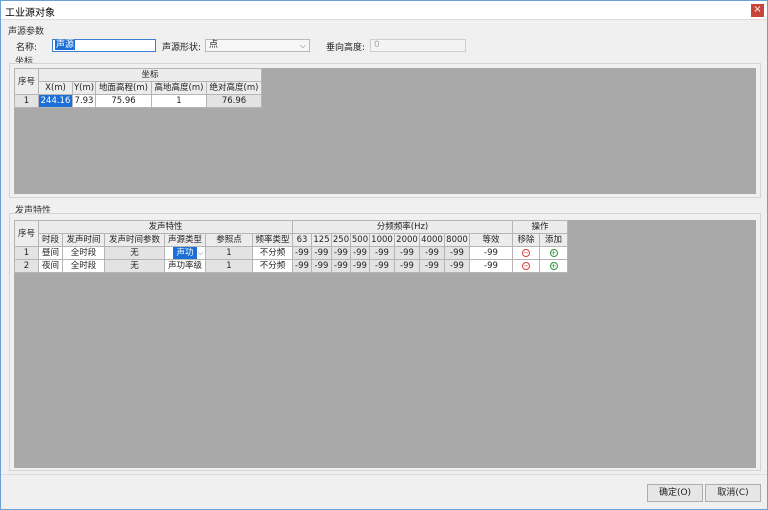  What do you see at coordinates (27, 48) in the screenshot?
I see `name-label: 名称:` at bounding box center [27, 48].